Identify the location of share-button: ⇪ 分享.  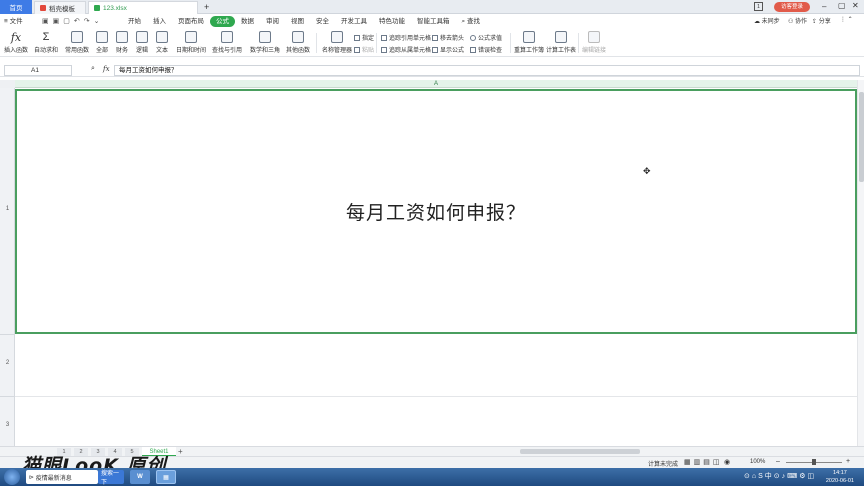
(821, 20).